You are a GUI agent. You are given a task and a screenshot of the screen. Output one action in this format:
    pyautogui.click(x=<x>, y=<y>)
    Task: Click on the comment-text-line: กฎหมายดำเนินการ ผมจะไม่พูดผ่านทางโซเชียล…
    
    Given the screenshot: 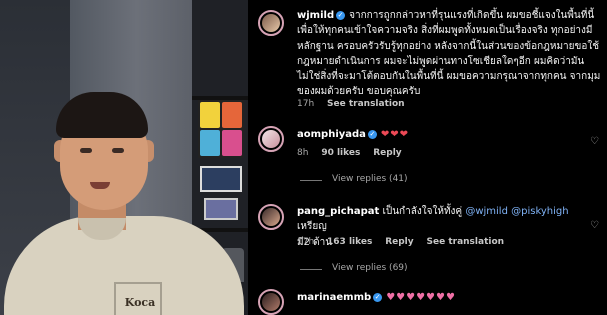 What is the action you would take?
    pyautogui.click(x=441, y=61)
    